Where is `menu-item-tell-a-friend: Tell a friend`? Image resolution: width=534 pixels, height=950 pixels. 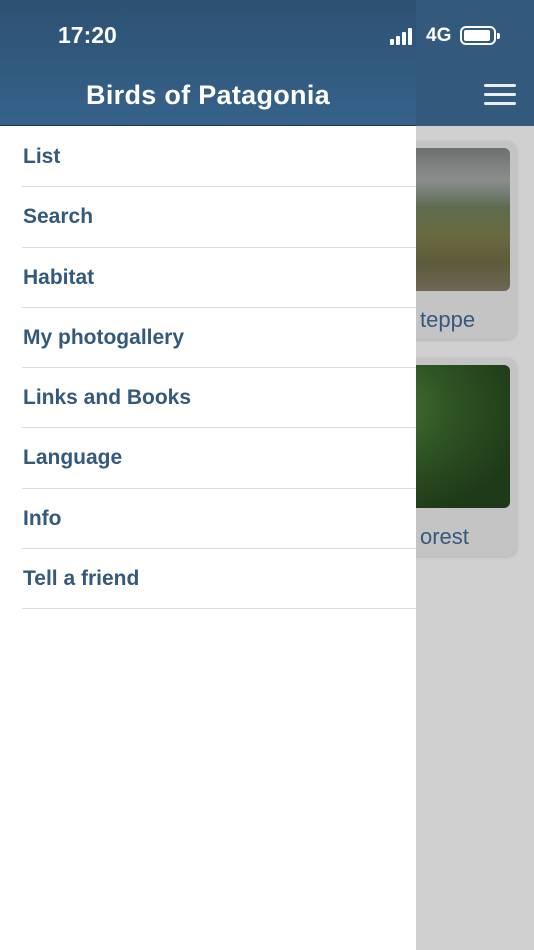
menu-item-tell-a-friend: Tell a friend is located at coordinates (219, 579).